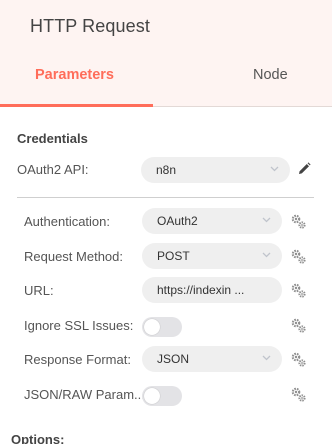 The height and width of the screenshot is (444, 332). Describe the element at coordinates (177, 221) in the screenshot. I see `authentication-value: OAuth2` at that location.